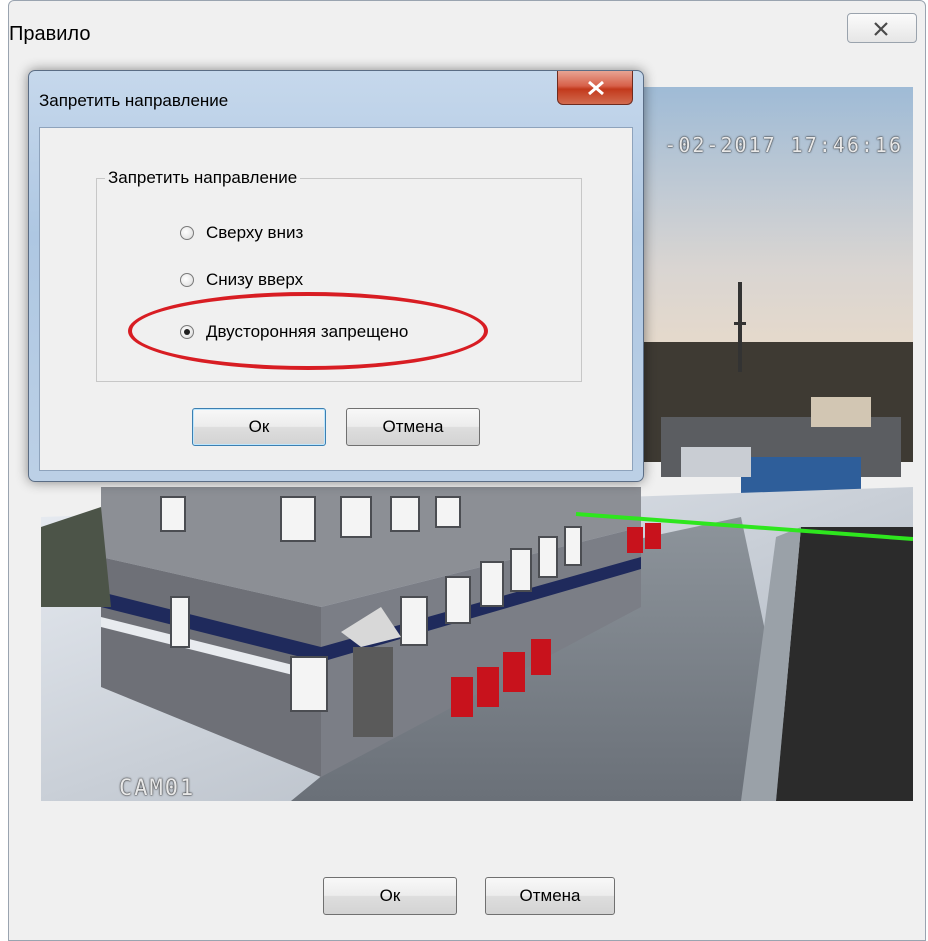  I want to click on rule-ok-button: Ок, so click(390, 896).